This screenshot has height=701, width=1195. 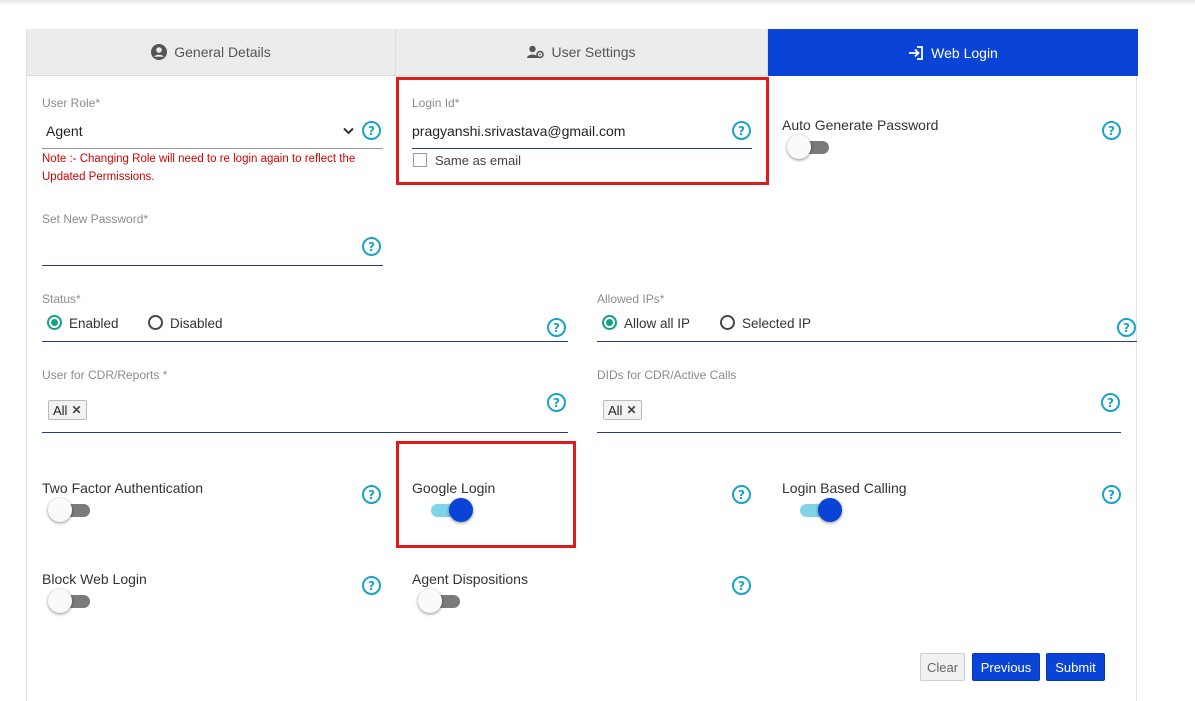 What do you see at coordinates (94, 579) in the screenshot?
I see `block-web-login-label: Block Web Login` at bounding box center [94, 579].